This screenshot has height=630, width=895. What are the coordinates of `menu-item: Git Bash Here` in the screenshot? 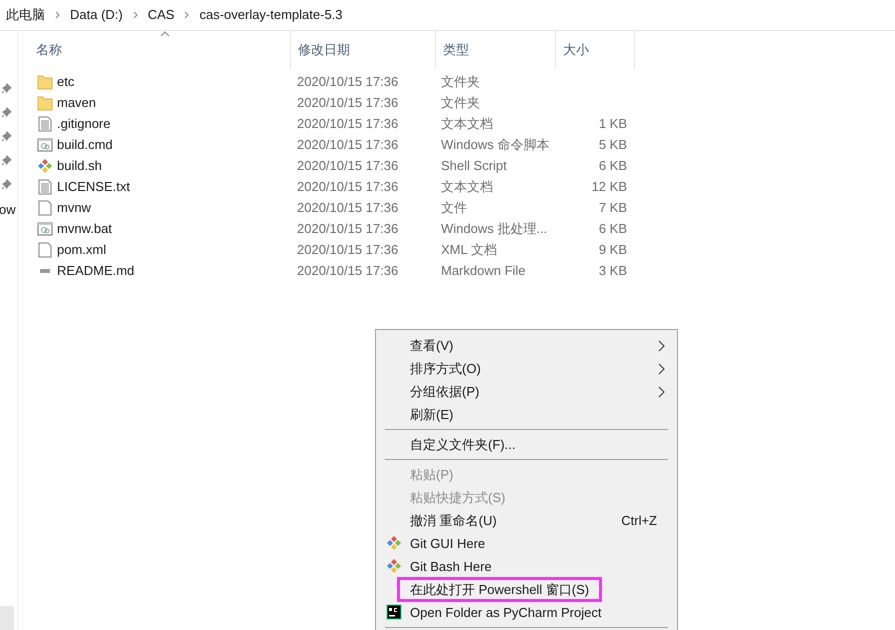 It's located at (526, 566).